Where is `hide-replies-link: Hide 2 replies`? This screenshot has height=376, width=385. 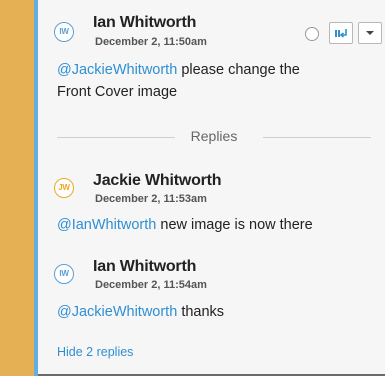
hide-replies-link: Hide 2 replies is located at coordinates (95, 352).